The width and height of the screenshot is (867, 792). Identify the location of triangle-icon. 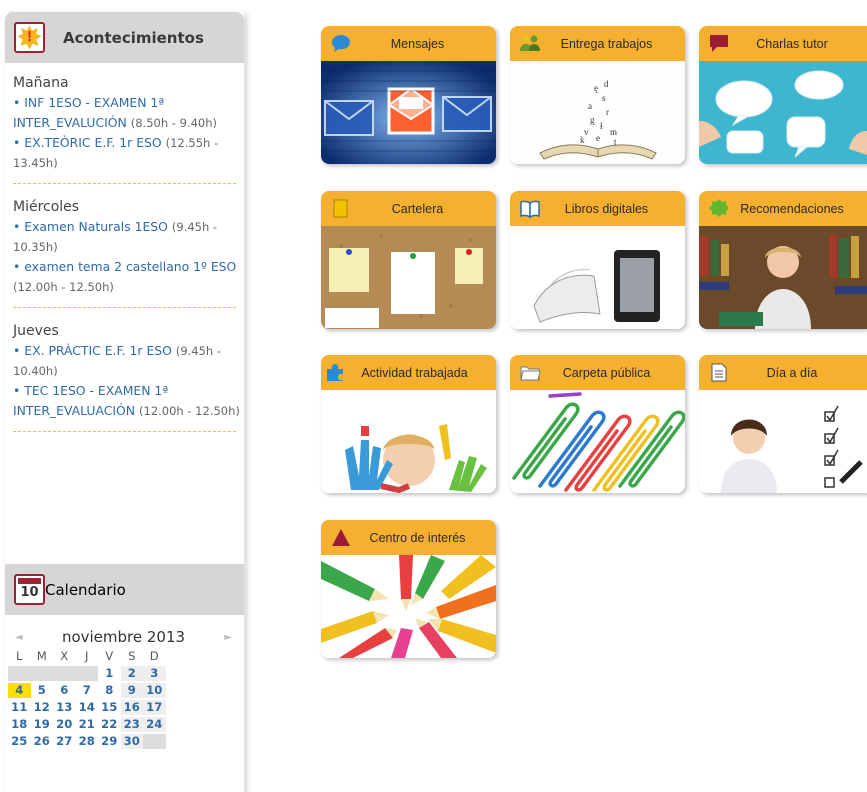
(341, 537).